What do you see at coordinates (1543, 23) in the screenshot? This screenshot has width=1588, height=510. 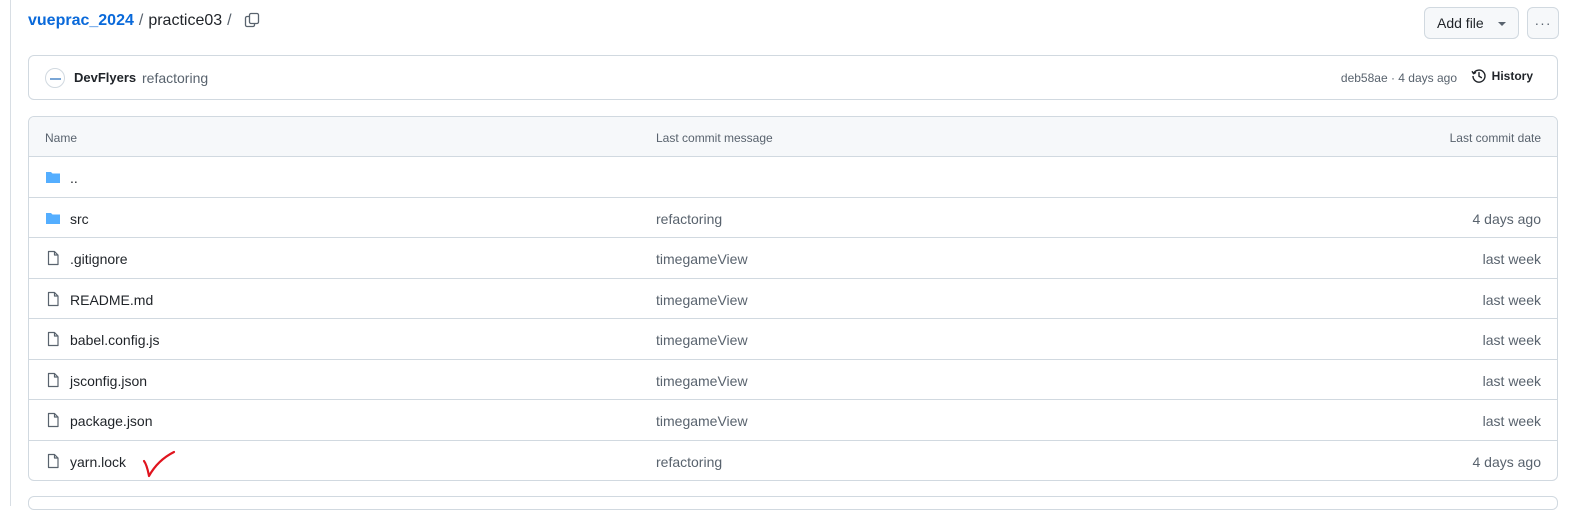 I see `more-options-button: ···` at bounding box center [1543, 23].